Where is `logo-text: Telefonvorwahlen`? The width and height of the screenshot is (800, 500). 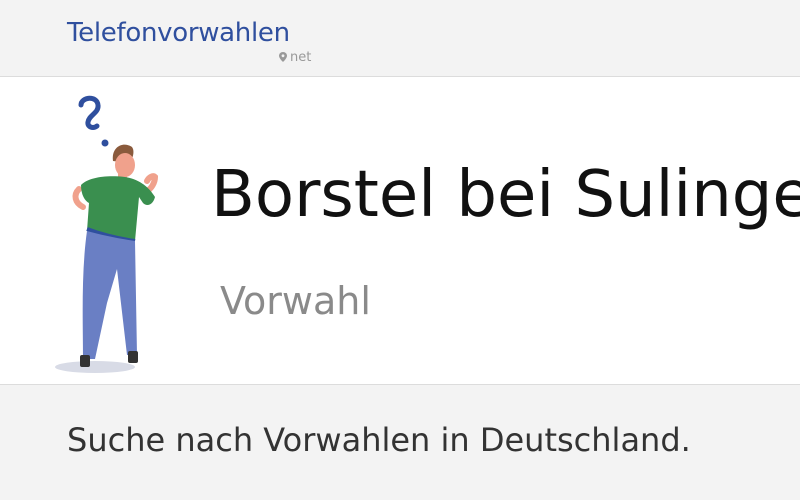 logo-text: Telefonvorwahlen is located at coordinates (178, 33).